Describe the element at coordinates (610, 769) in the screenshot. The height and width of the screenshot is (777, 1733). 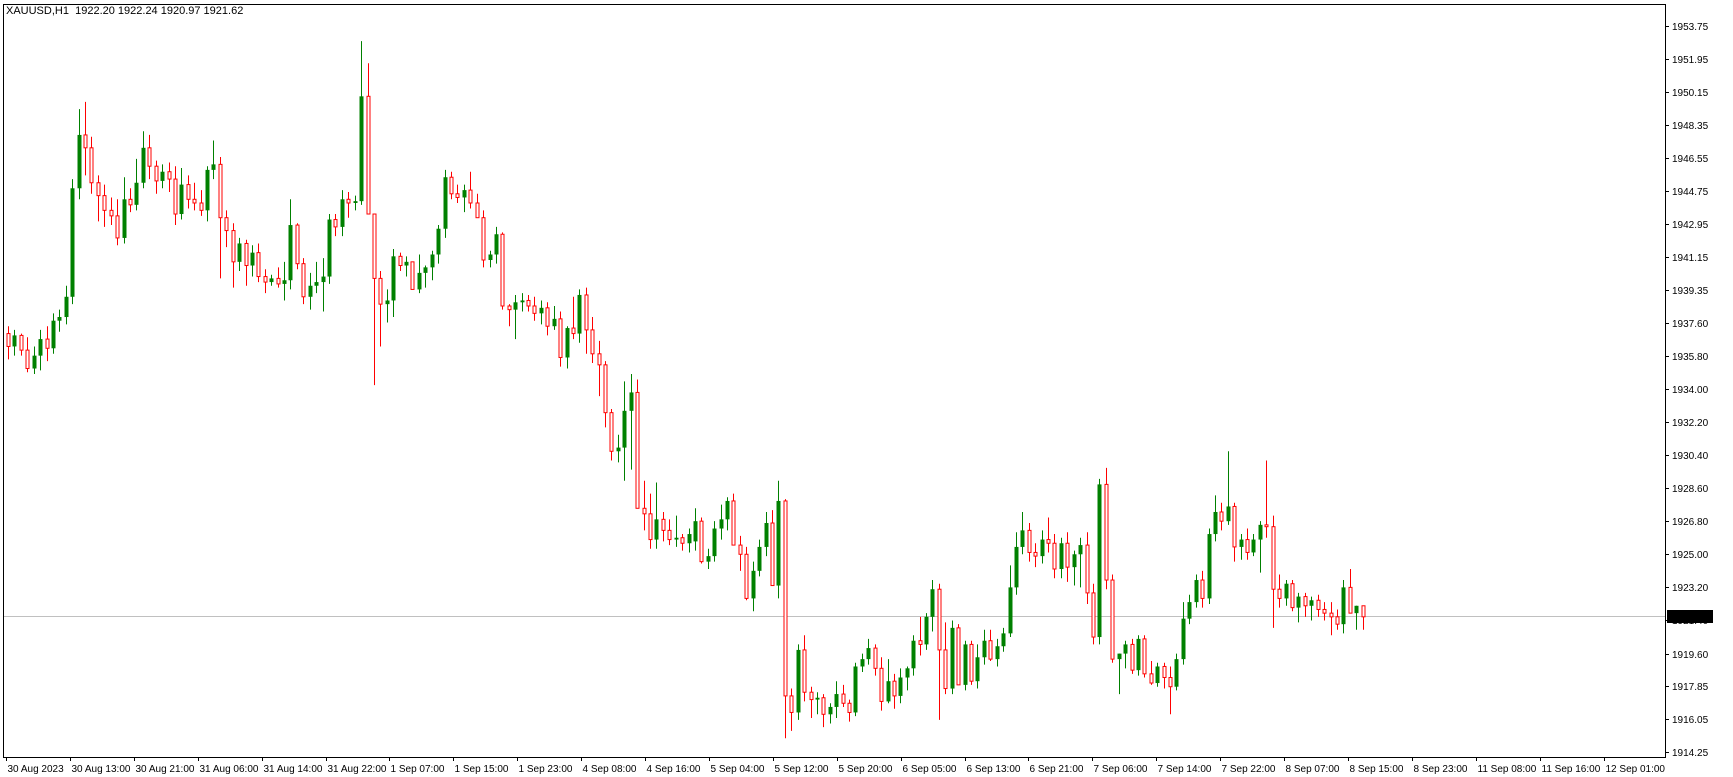
I see `x-tick-label: 4 Sep 08:00` at that location.